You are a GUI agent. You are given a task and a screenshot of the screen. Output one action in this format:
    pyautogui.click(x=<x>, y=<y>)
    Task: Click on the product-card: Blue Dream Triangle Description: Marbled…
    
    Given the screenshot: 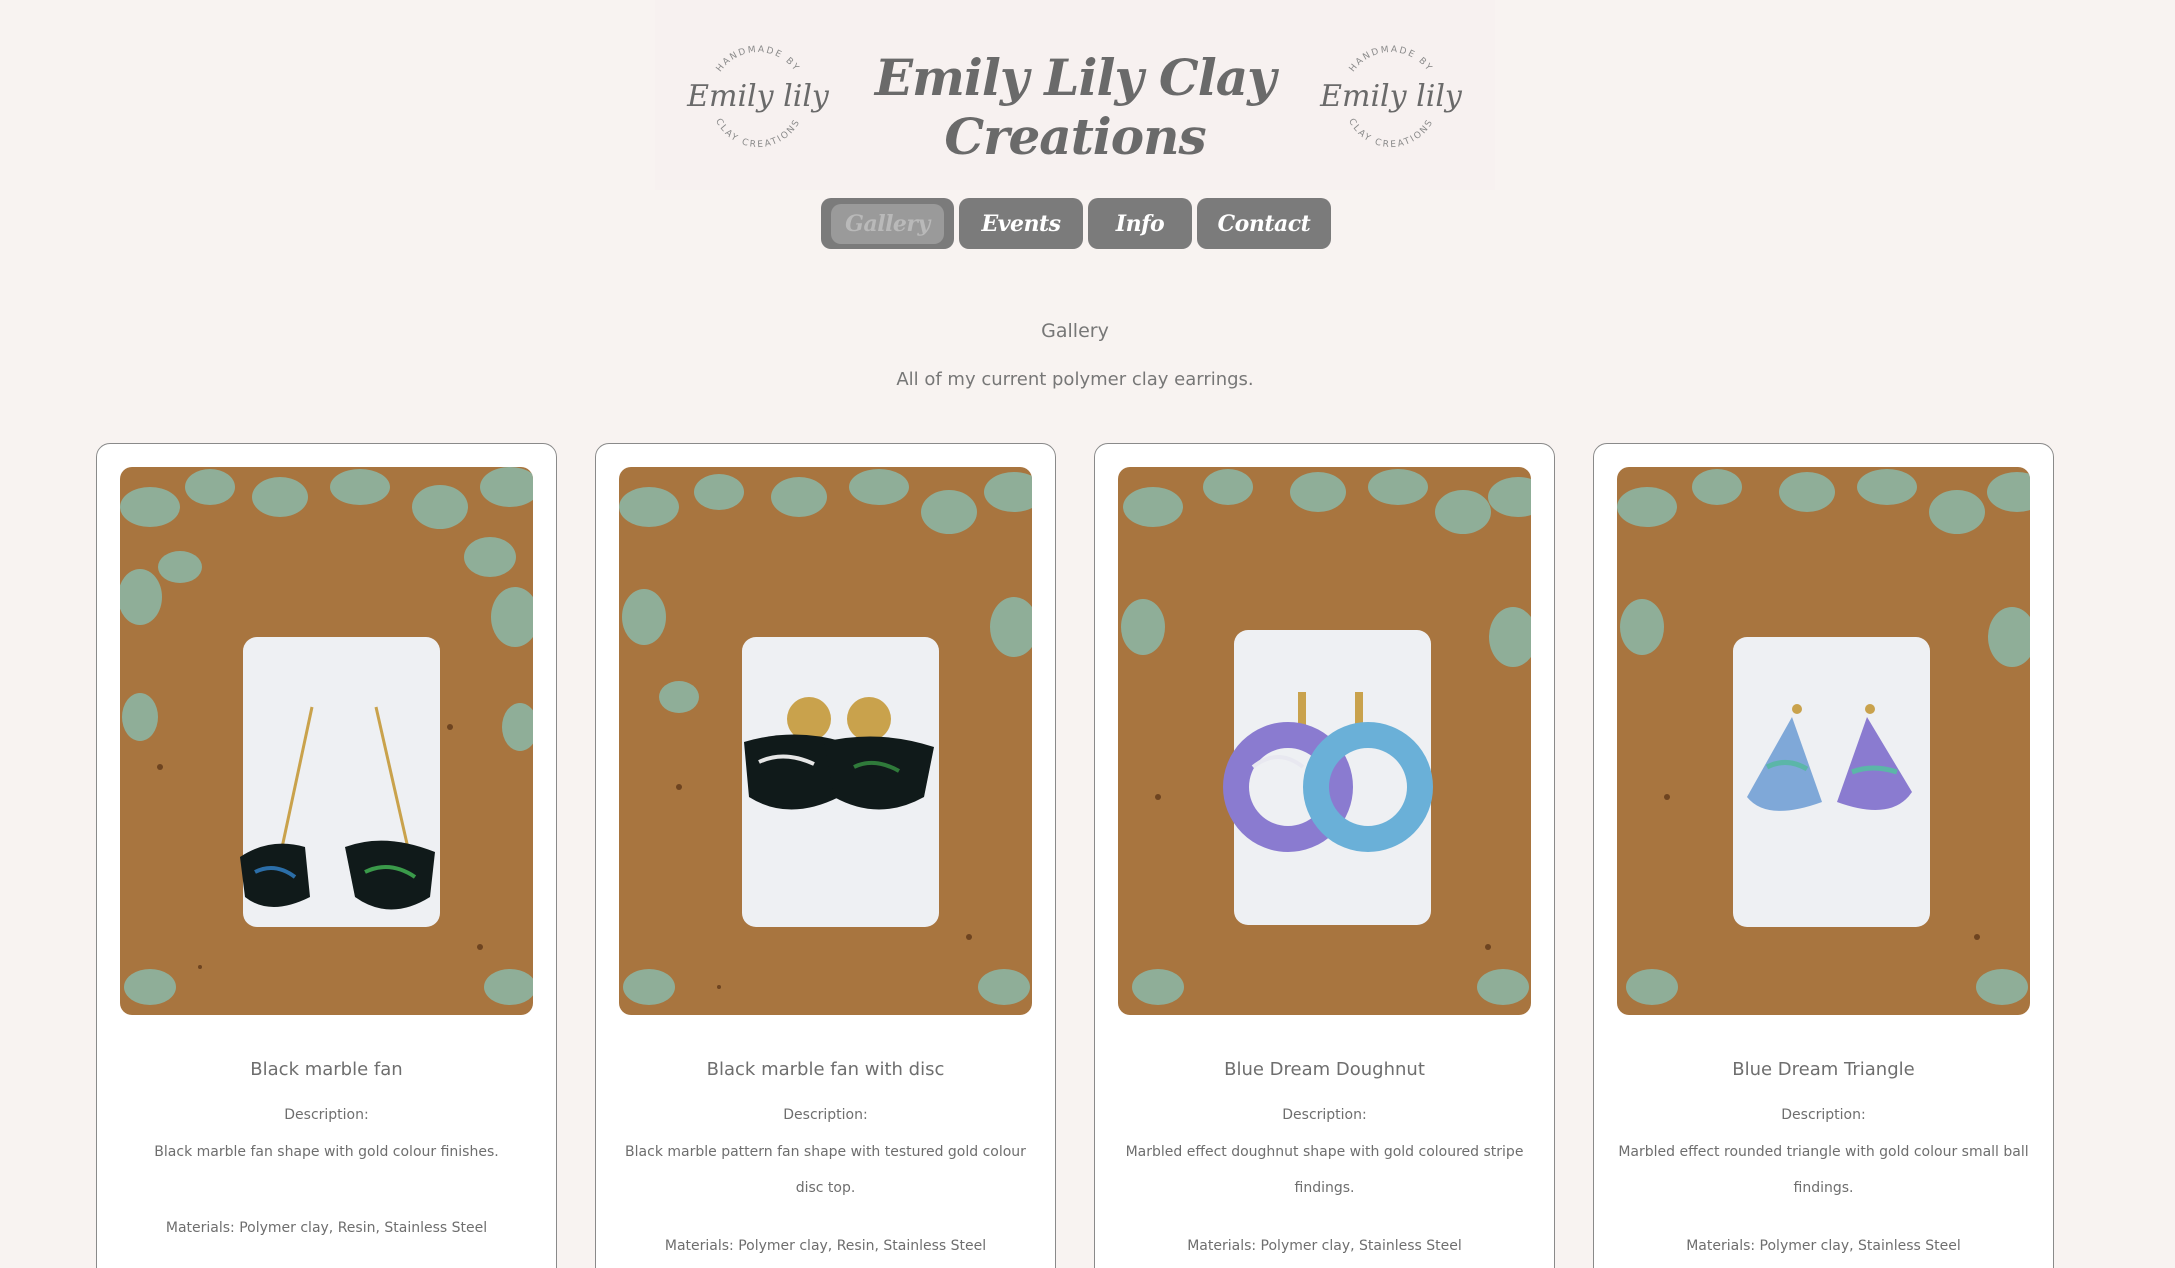 What is the action you would take?
    pyautogui.click(x=1823, y=855)
    